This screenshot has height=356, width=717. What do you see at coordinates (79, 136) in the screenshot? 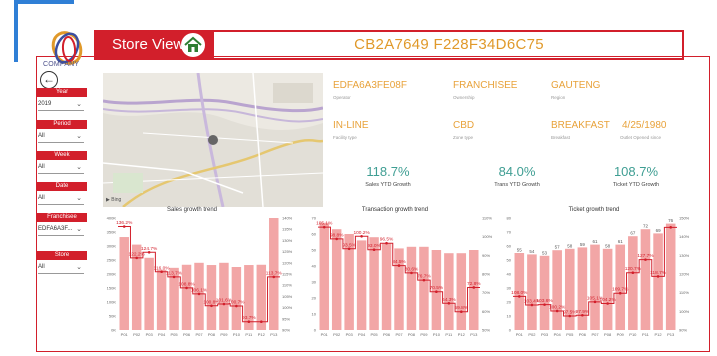
I see `chevron-down-icon: ⌄` at bounding box center [79, 136].